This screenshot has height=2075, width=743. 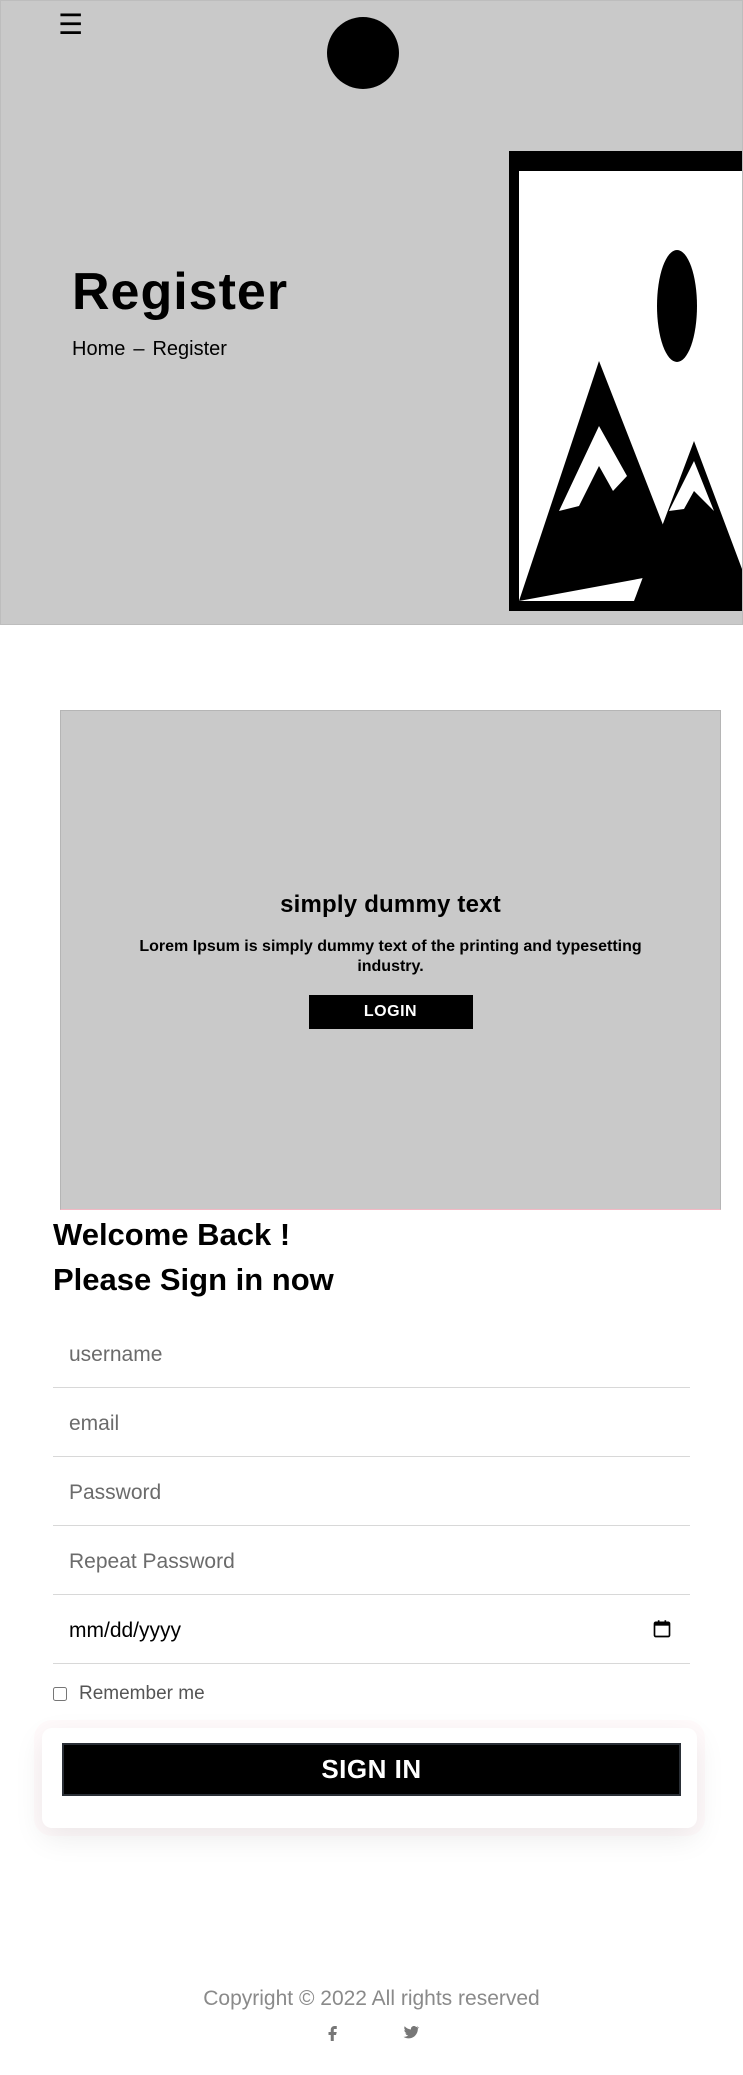 I want to click on password-field-container, so click(x=371, y=1494).